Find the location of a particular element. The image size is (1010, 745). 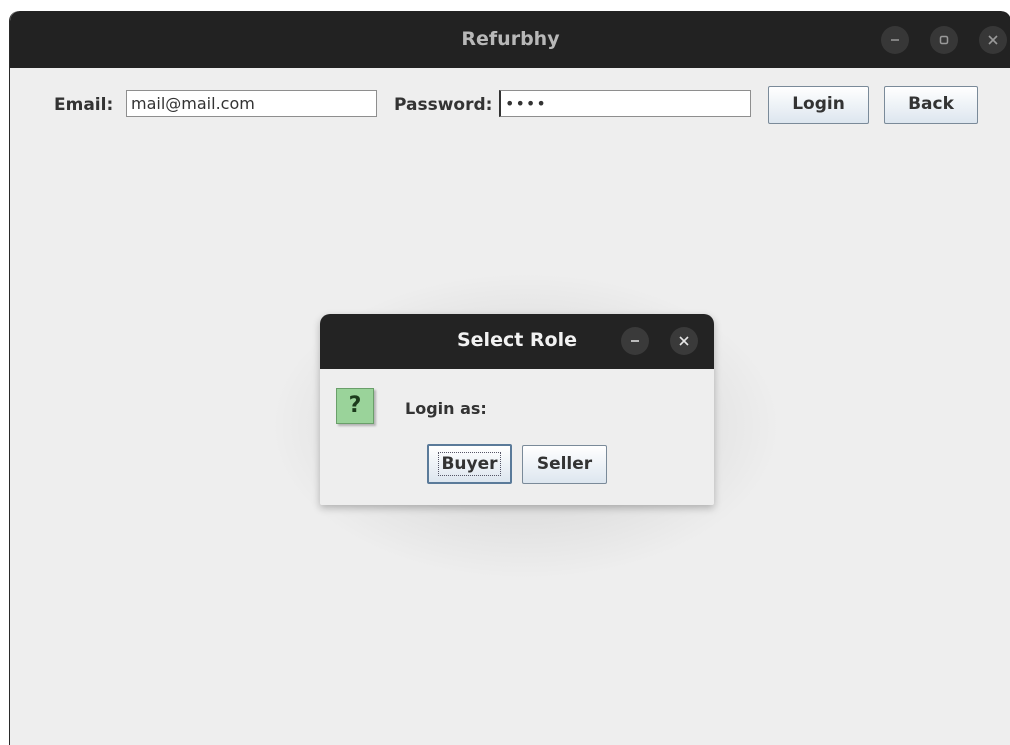

login-button: Login is located at coordinates (818, 105).